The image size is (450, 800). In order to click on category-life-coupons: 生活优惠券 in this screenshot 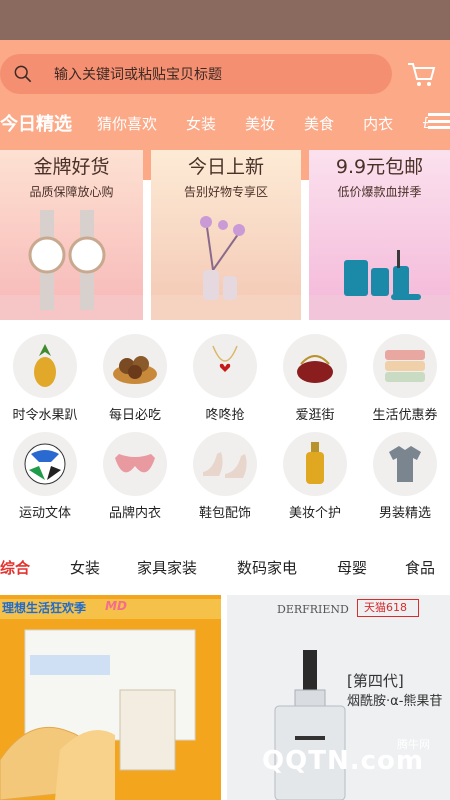, I will do `click(405, 379)`.